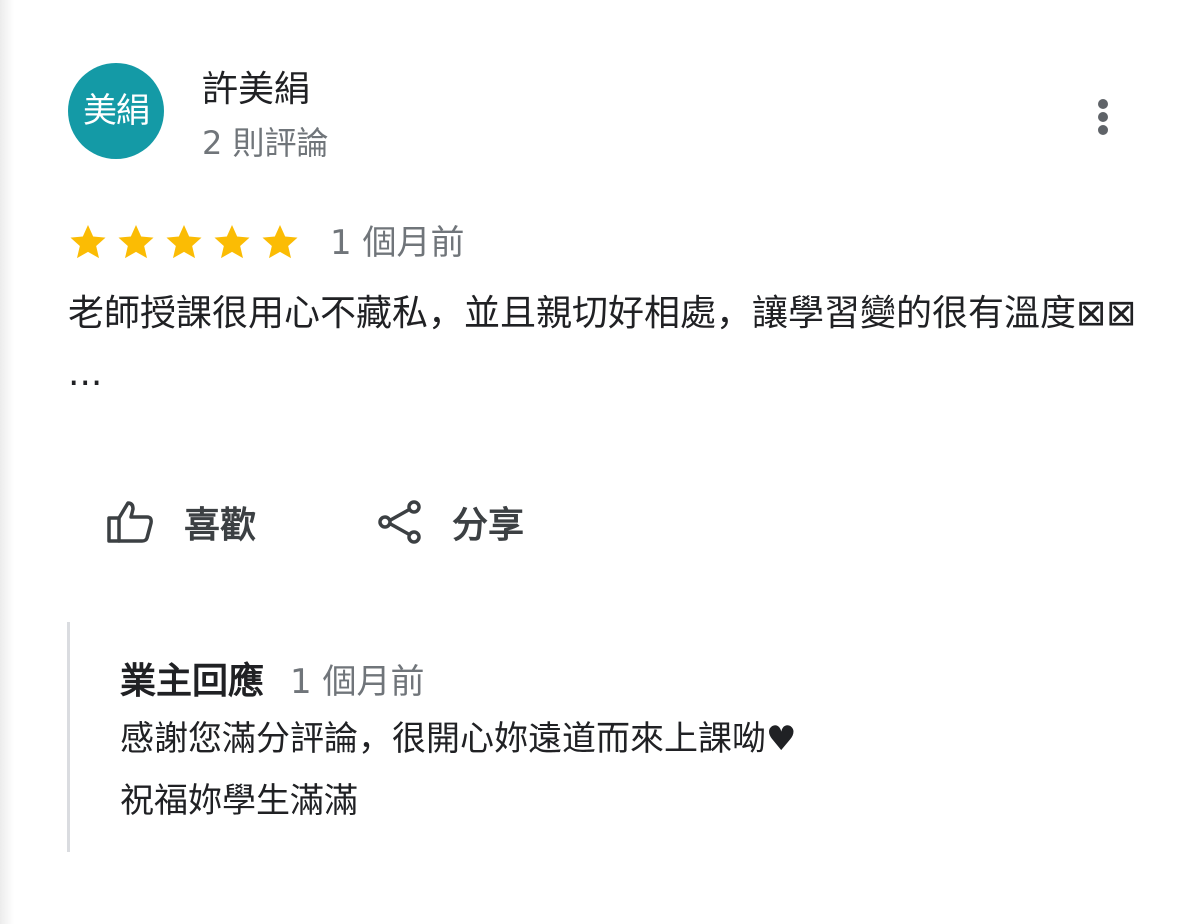  What do you see at coordinates (399, 522) in the screenshot?
I see `share-icon` at bounding box center [399, 522].